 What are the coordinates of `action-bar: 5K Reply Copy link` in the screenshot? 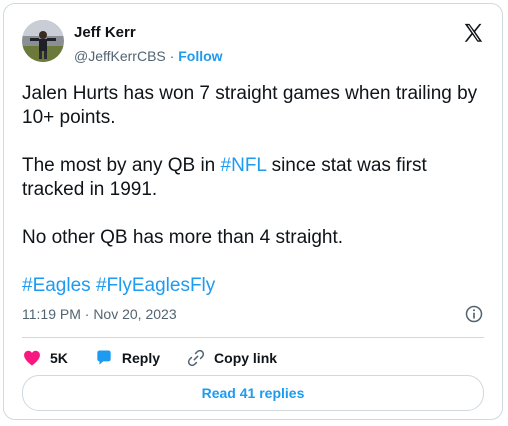 It's located at (162, 358).